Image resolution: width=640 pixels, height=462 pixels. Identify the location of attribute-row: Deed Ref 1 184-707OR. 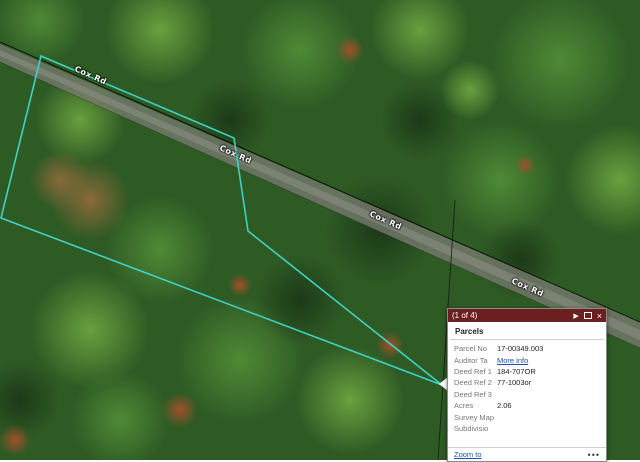
(498, 371).